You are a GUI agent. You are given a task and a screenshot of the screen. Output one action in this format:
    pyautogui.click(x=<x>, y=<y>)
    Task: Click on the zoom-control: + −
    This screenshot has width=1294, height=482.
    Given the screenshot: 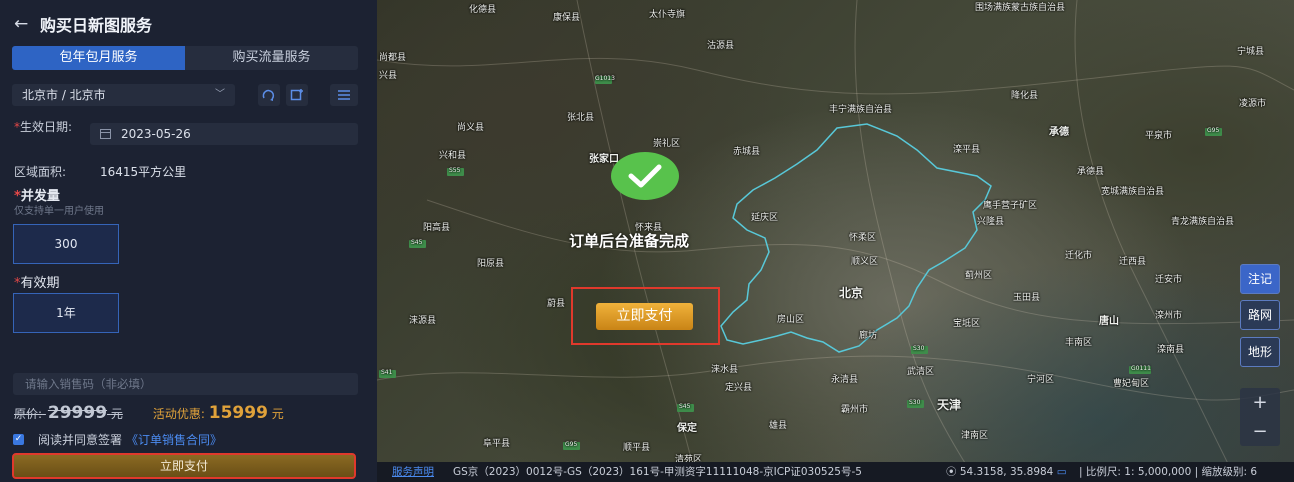 What is the action you would take?
    pyautogui.click(x=1260, y=417)
    